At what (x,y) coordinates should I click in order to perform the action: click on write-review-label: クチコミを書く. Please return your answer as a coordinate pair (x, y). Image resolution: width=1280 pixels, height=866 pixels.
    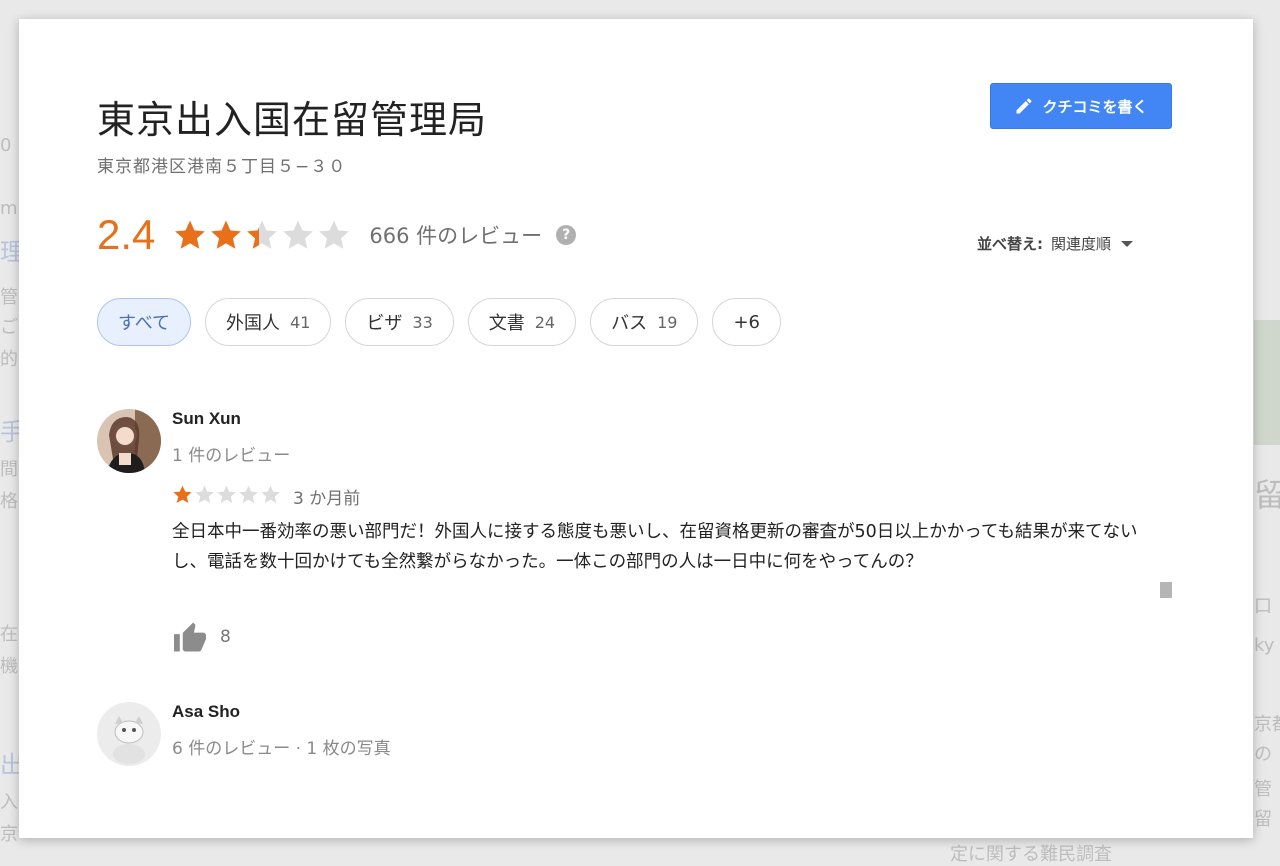
    Looking at the image, I should click on (1095, 106).